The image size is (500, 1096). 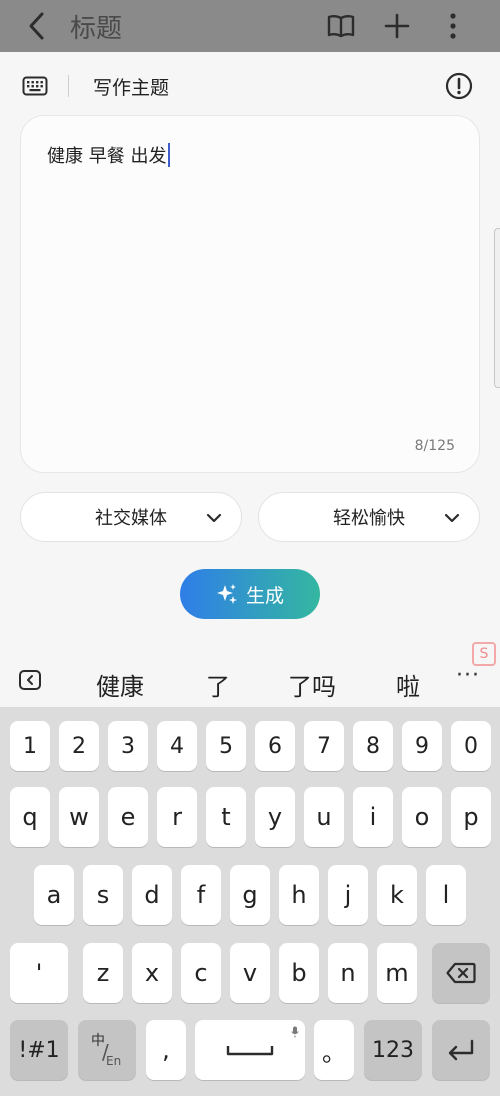 What do you see at coordinates (79, 817) in the screenshot?
I see `key-w: w` at bounding box center [79, 817].